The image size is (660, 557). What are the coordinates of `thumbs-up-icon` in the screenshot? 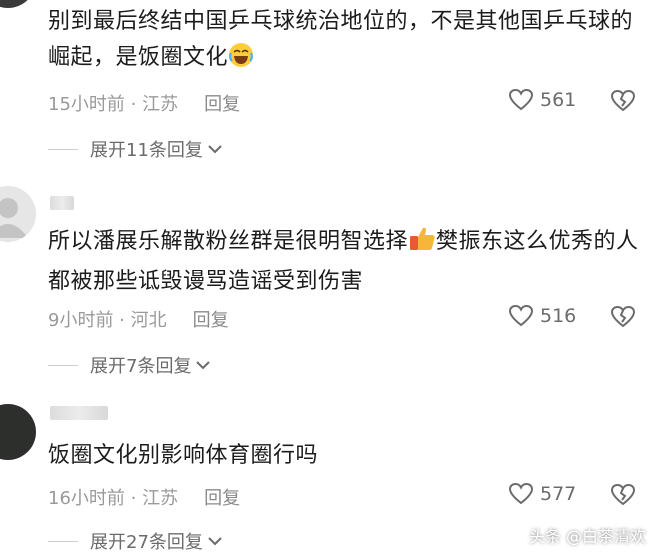 It's located at (422, 244).